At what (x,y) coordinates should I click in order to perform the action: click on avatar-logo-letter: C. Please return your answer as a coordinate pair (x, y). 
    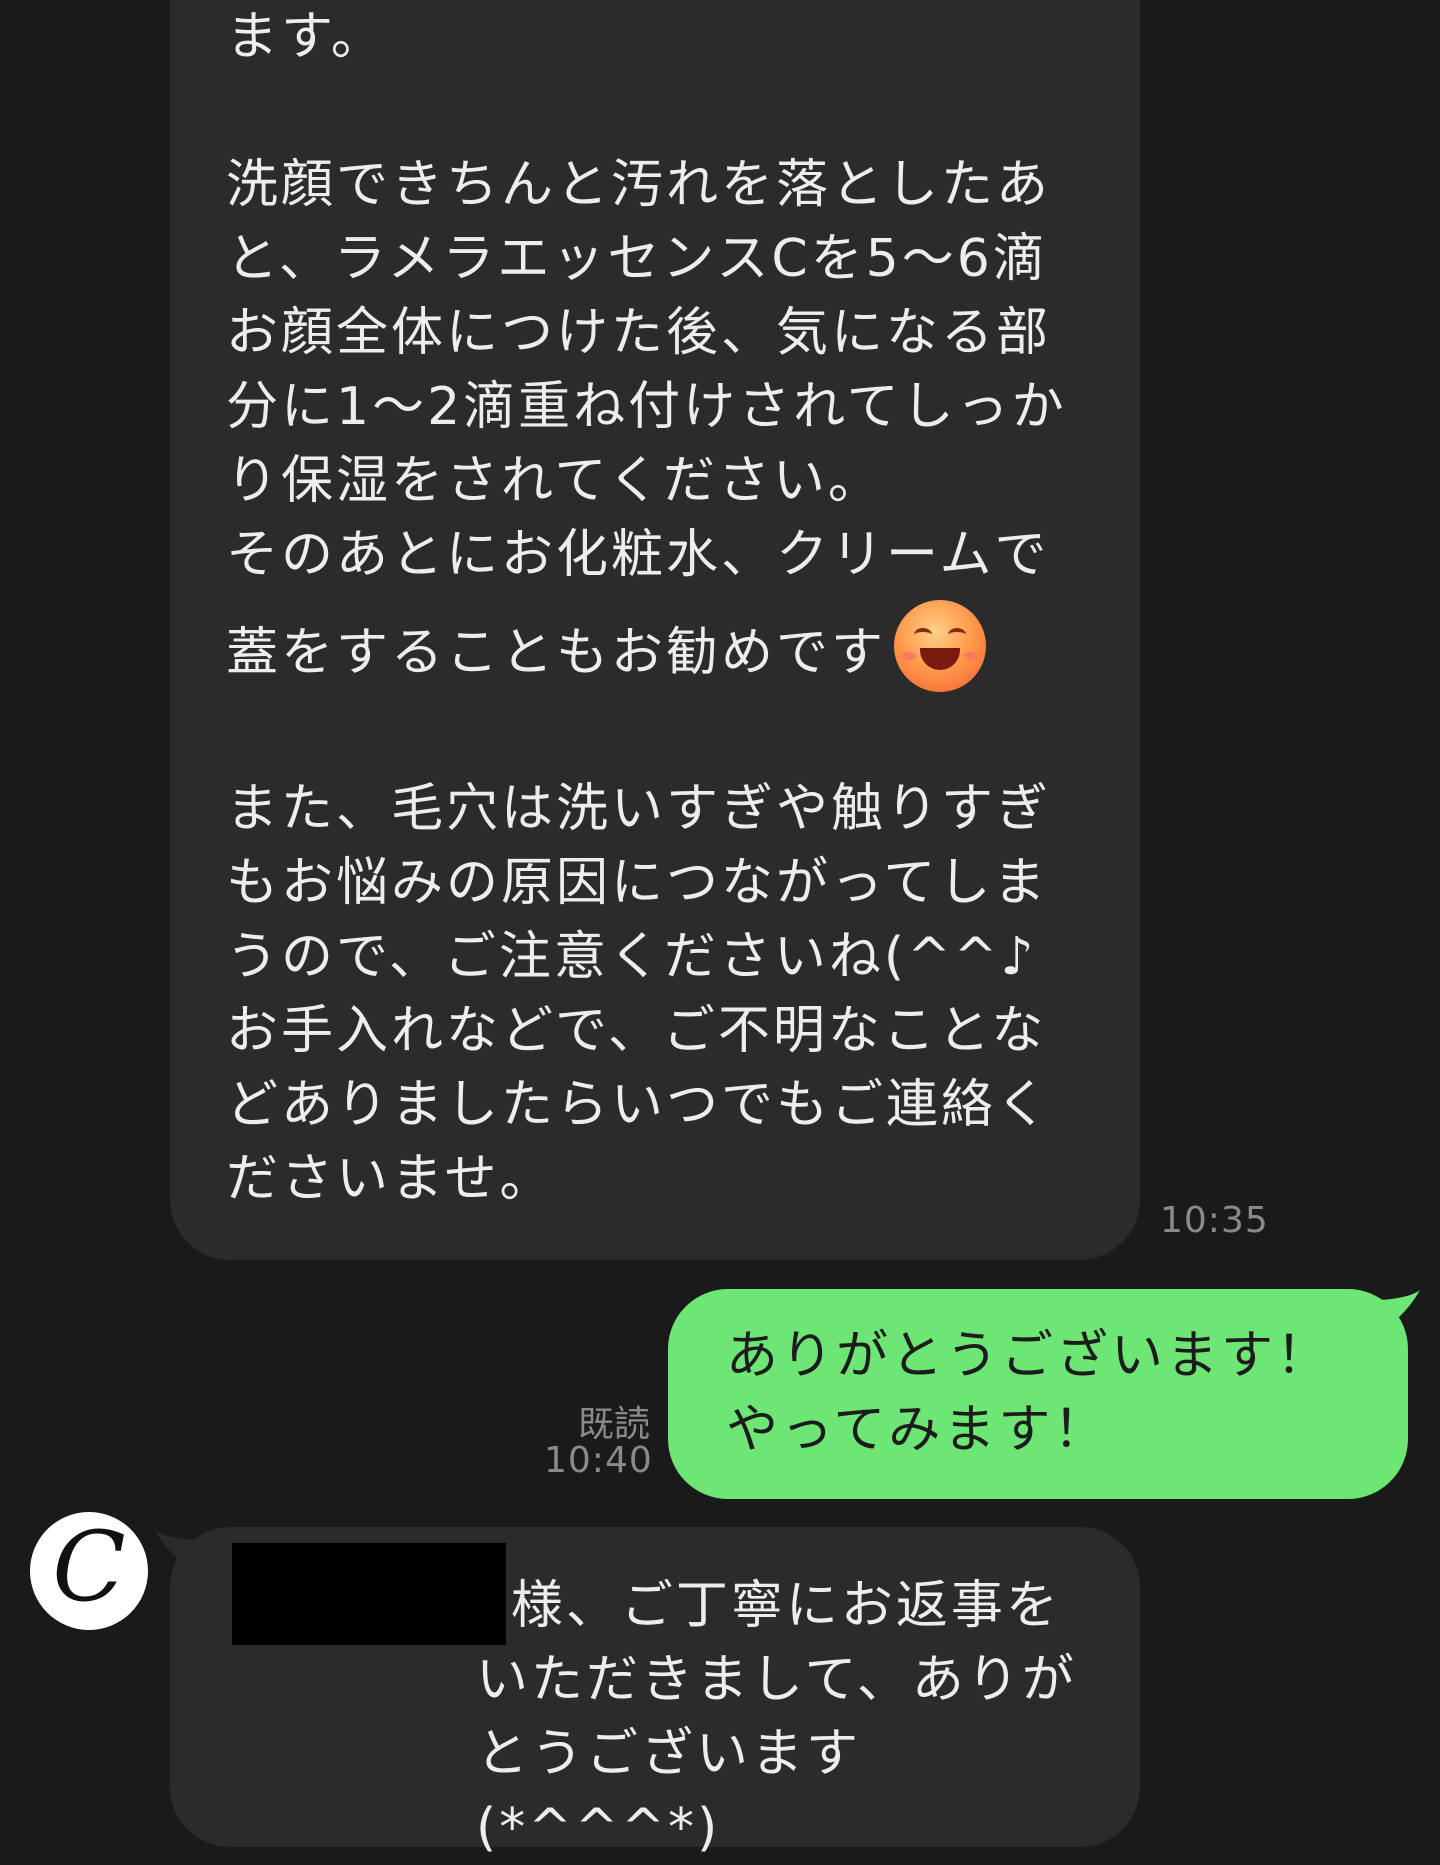
    Looking at the image, I should click on (89, 1567).